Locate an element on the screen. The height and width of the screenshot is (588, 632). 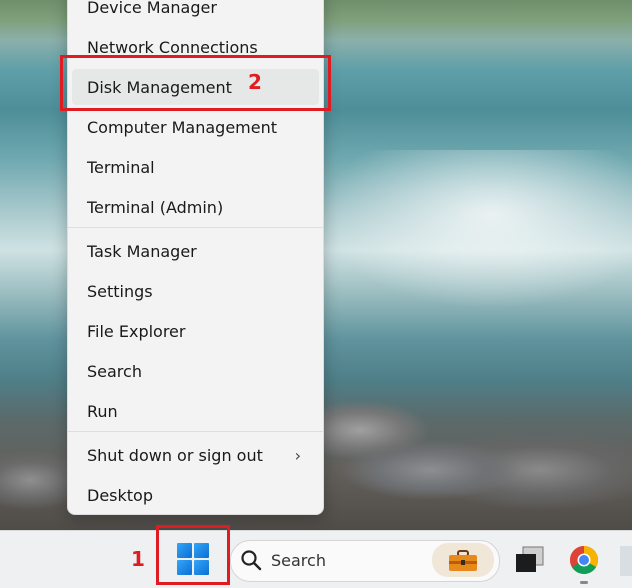
annotation-number-step-2: 2 is located at coordinates (255, 82).